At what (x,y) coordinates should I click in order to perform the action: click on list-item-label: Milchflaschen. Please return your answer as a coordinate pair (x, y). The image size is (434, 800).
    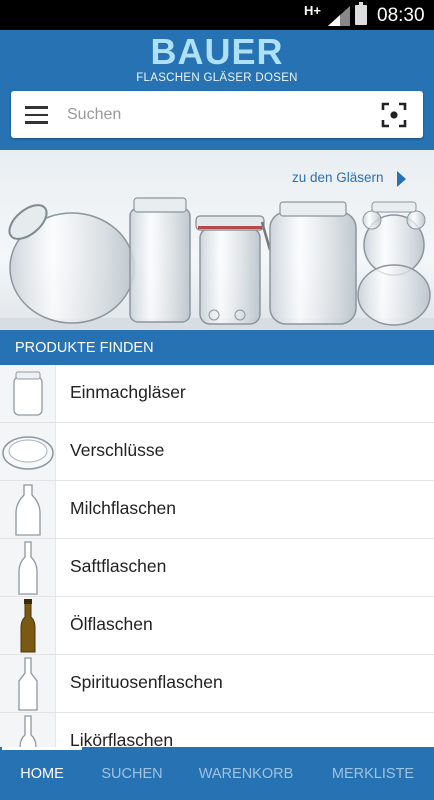
    Looking at the image, I should click on (123, 508).